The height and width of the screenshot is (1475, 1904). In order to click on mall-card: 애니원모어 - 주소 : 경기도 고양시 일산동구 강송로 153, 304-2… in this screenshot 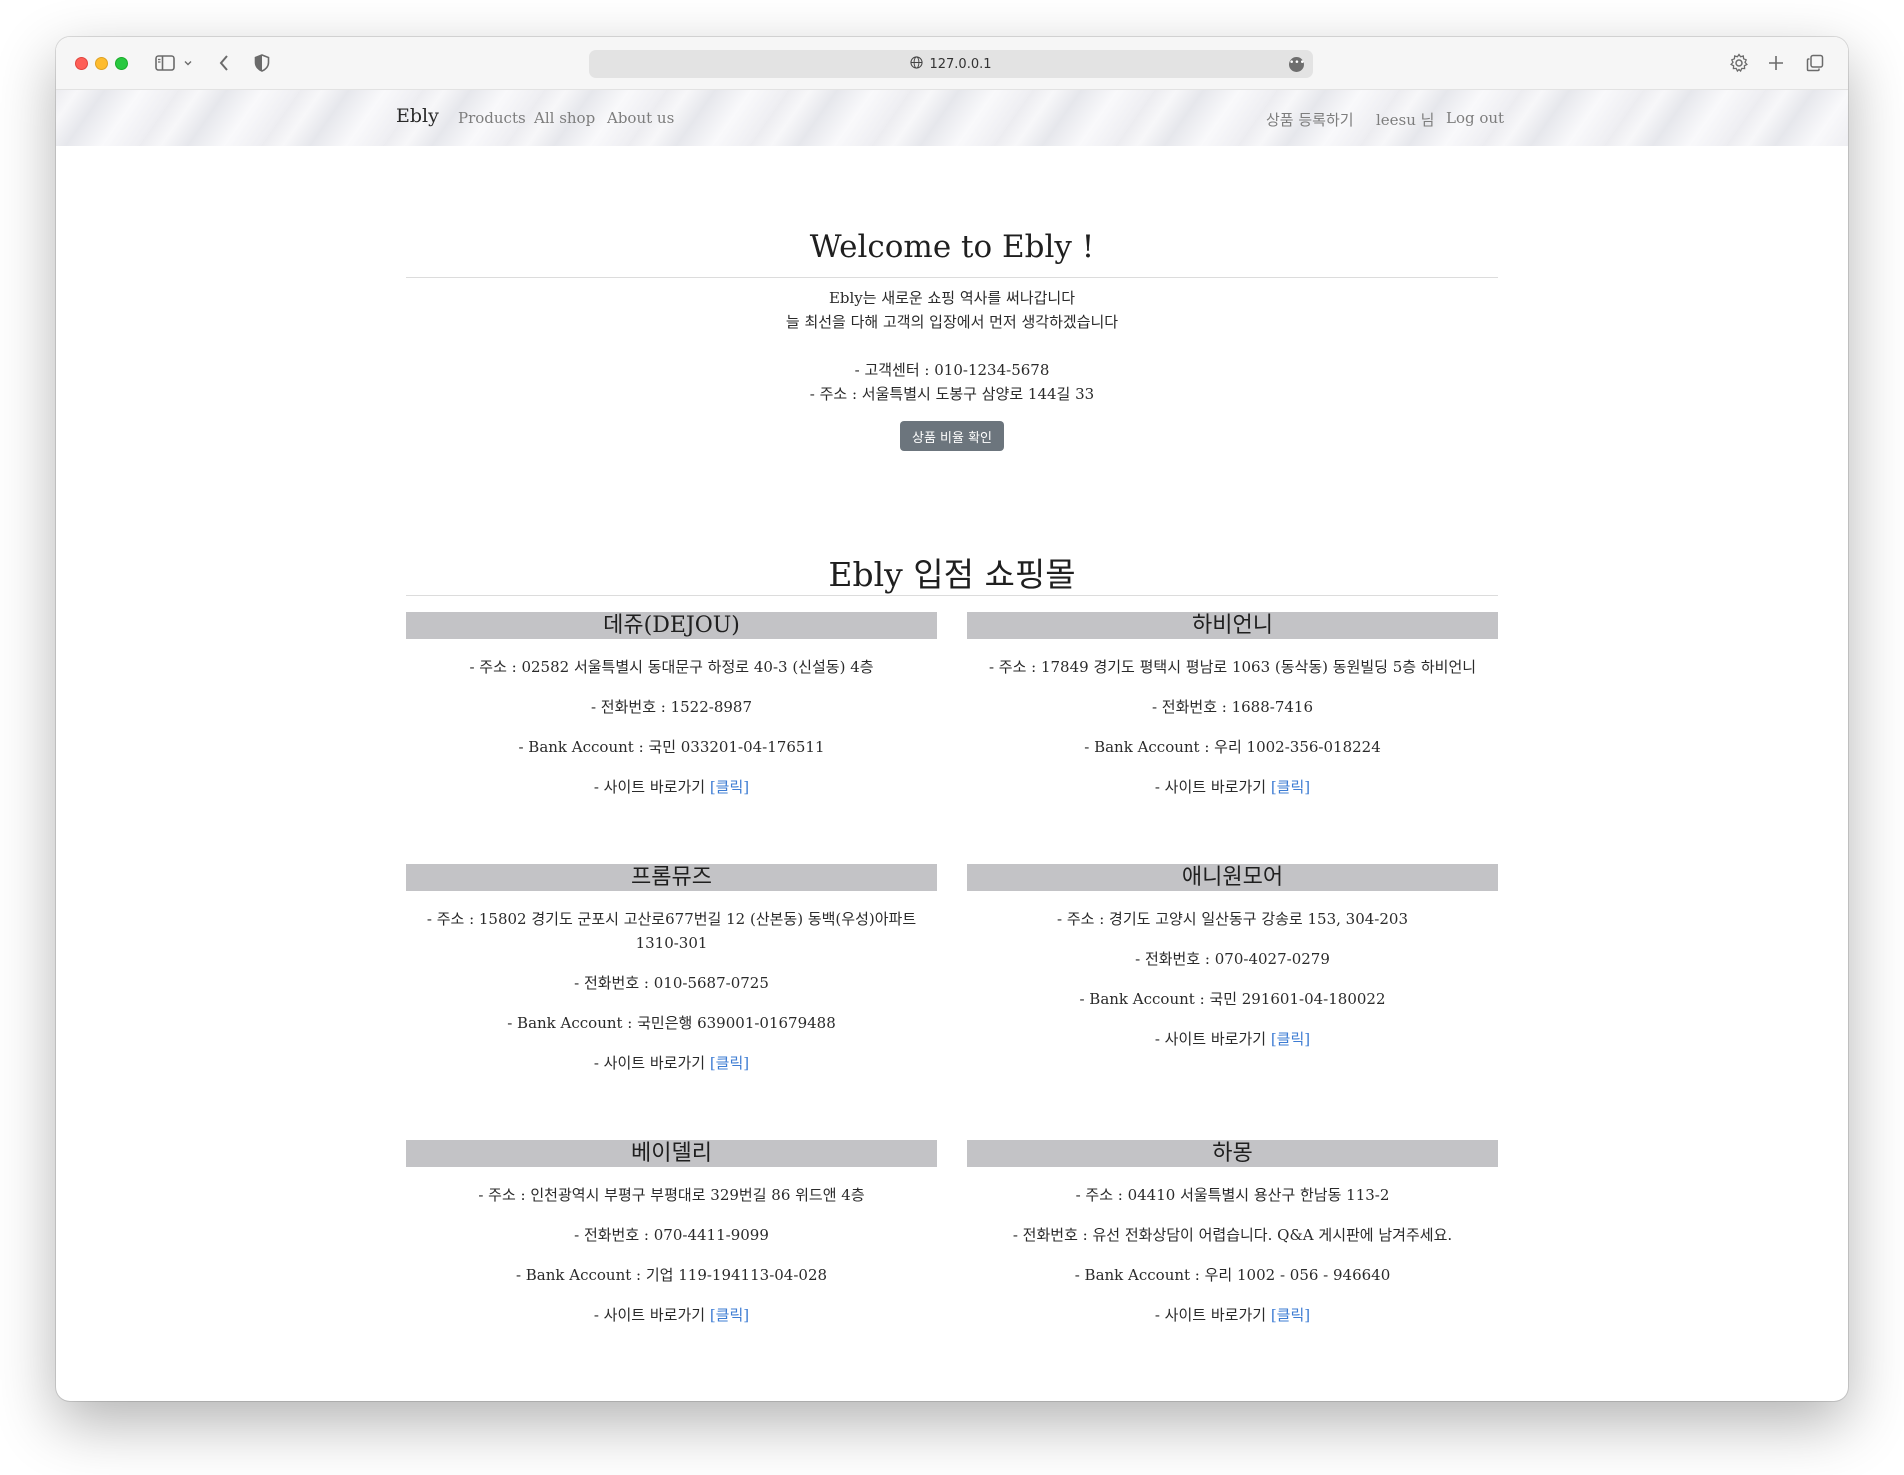, I will do `click(1232, 957)`.